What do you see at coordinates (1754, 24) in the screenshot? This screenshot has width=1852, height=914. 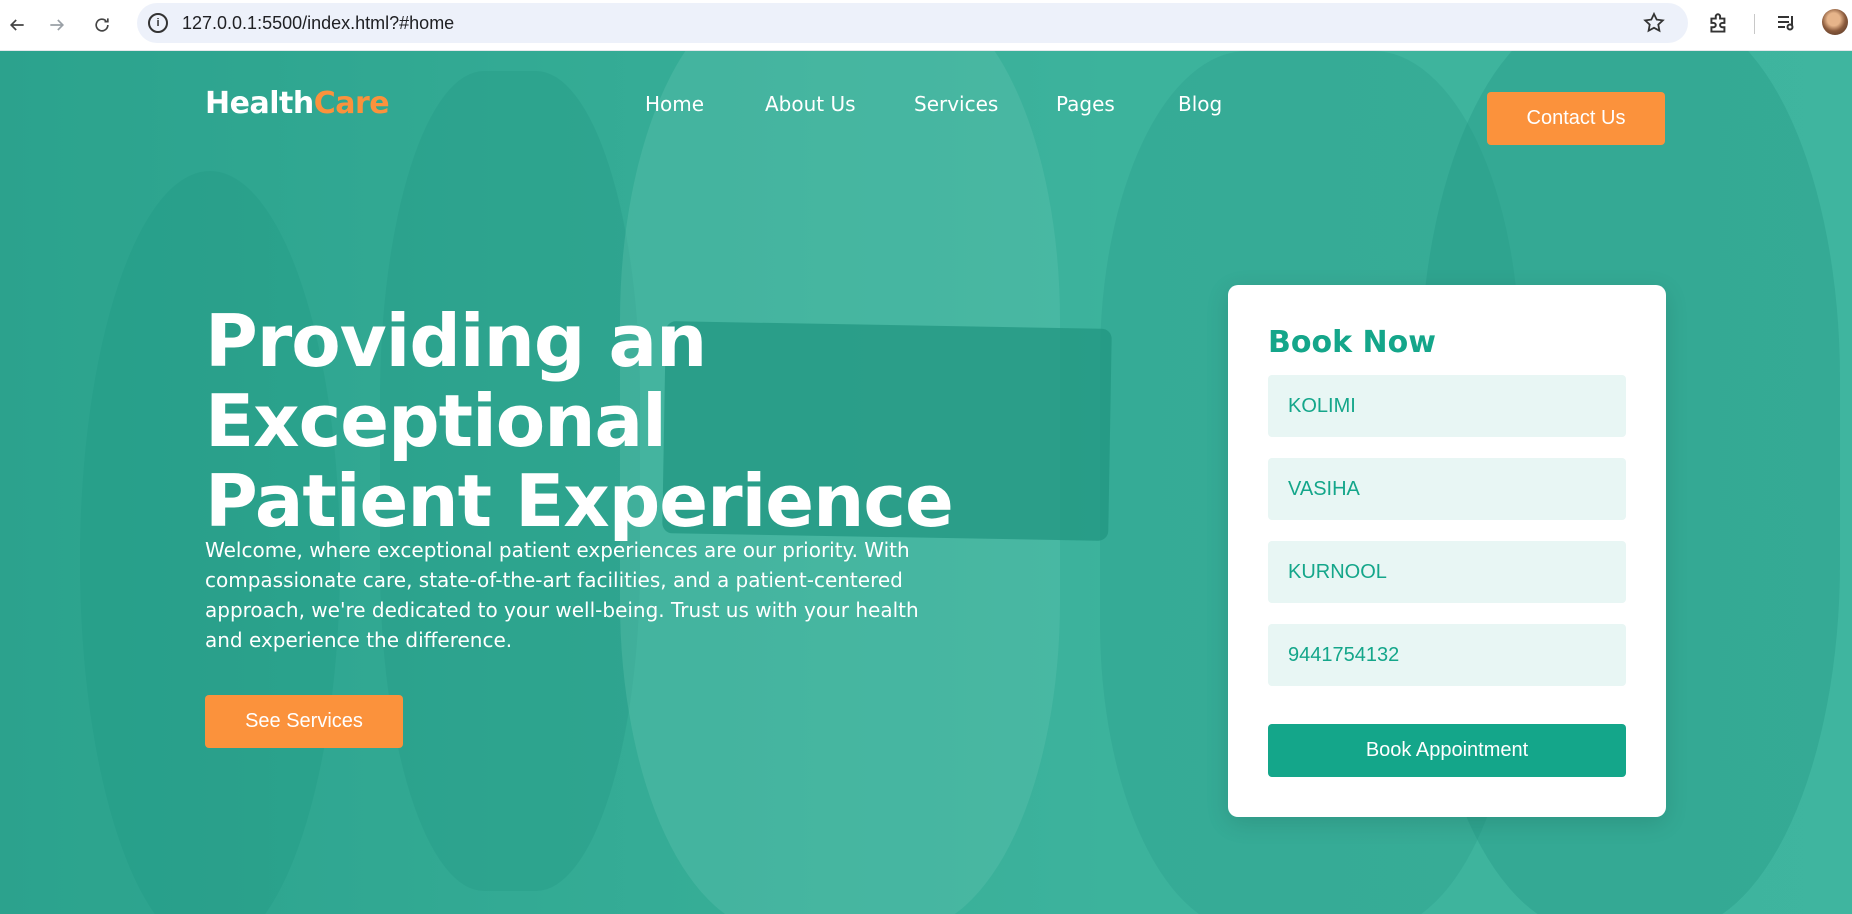 I see `toolbar-divider` at bounding box center [1754, 24].